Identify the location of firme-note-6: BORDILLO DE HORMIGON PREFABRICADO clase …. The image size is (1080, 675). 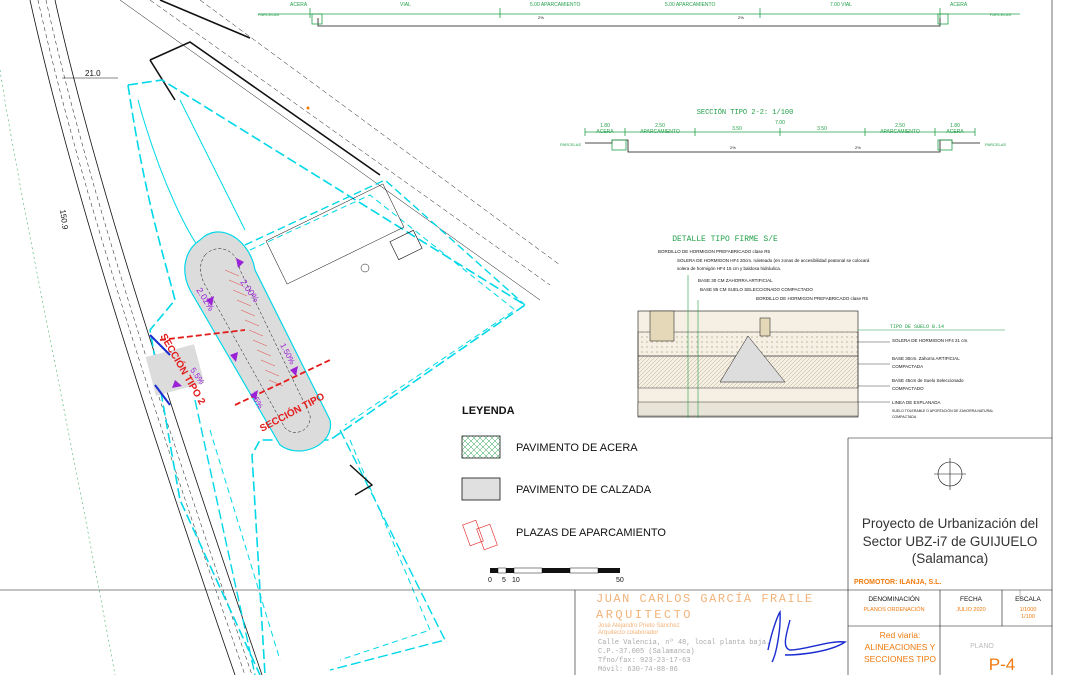
(812, 298).